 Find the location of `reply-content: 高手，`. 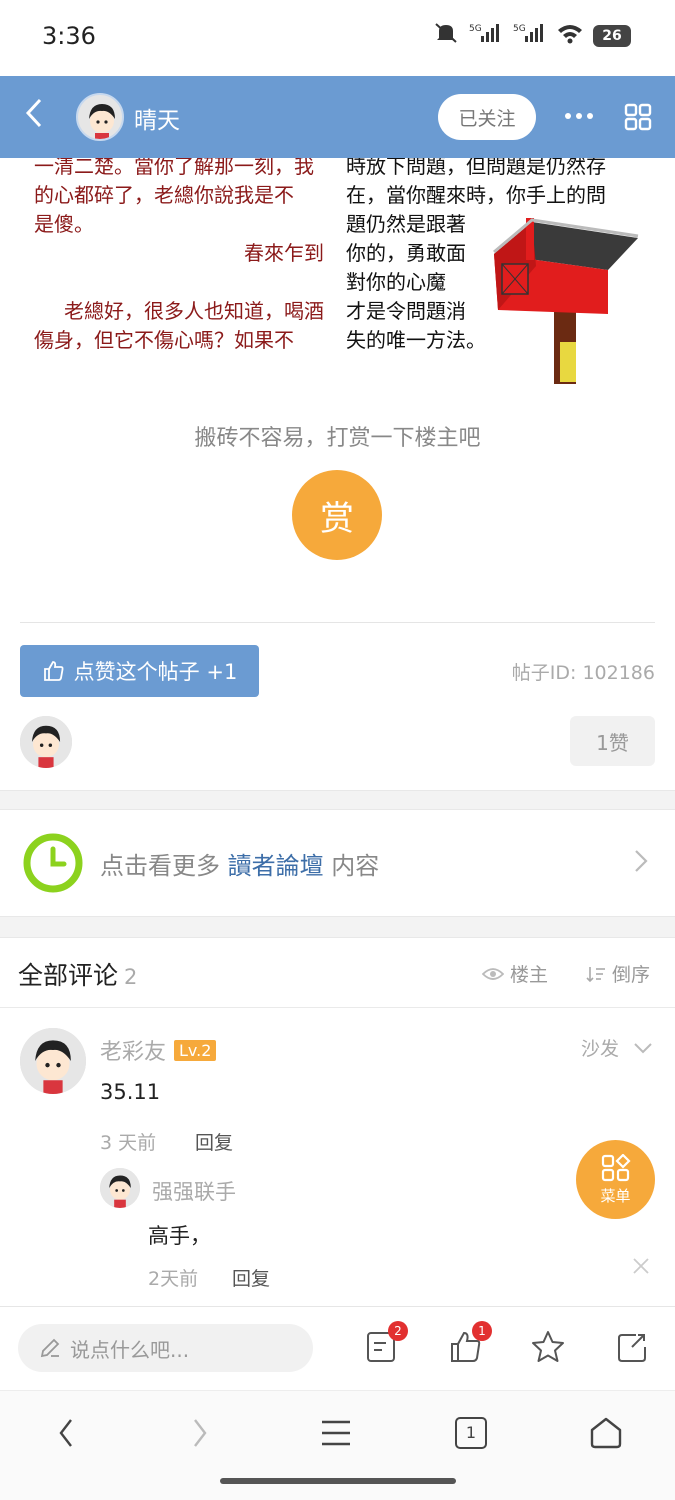

reply-content: 高手， is located at coordinates (179, 1236).